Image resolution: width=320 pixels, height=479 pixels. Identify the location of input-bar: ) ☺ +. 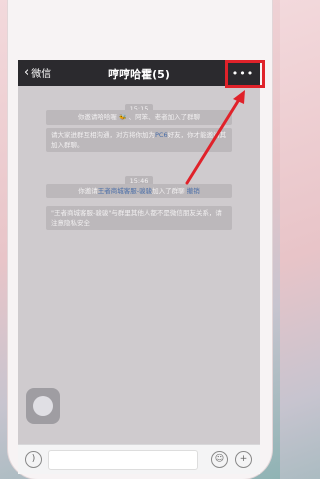
(139, 459).